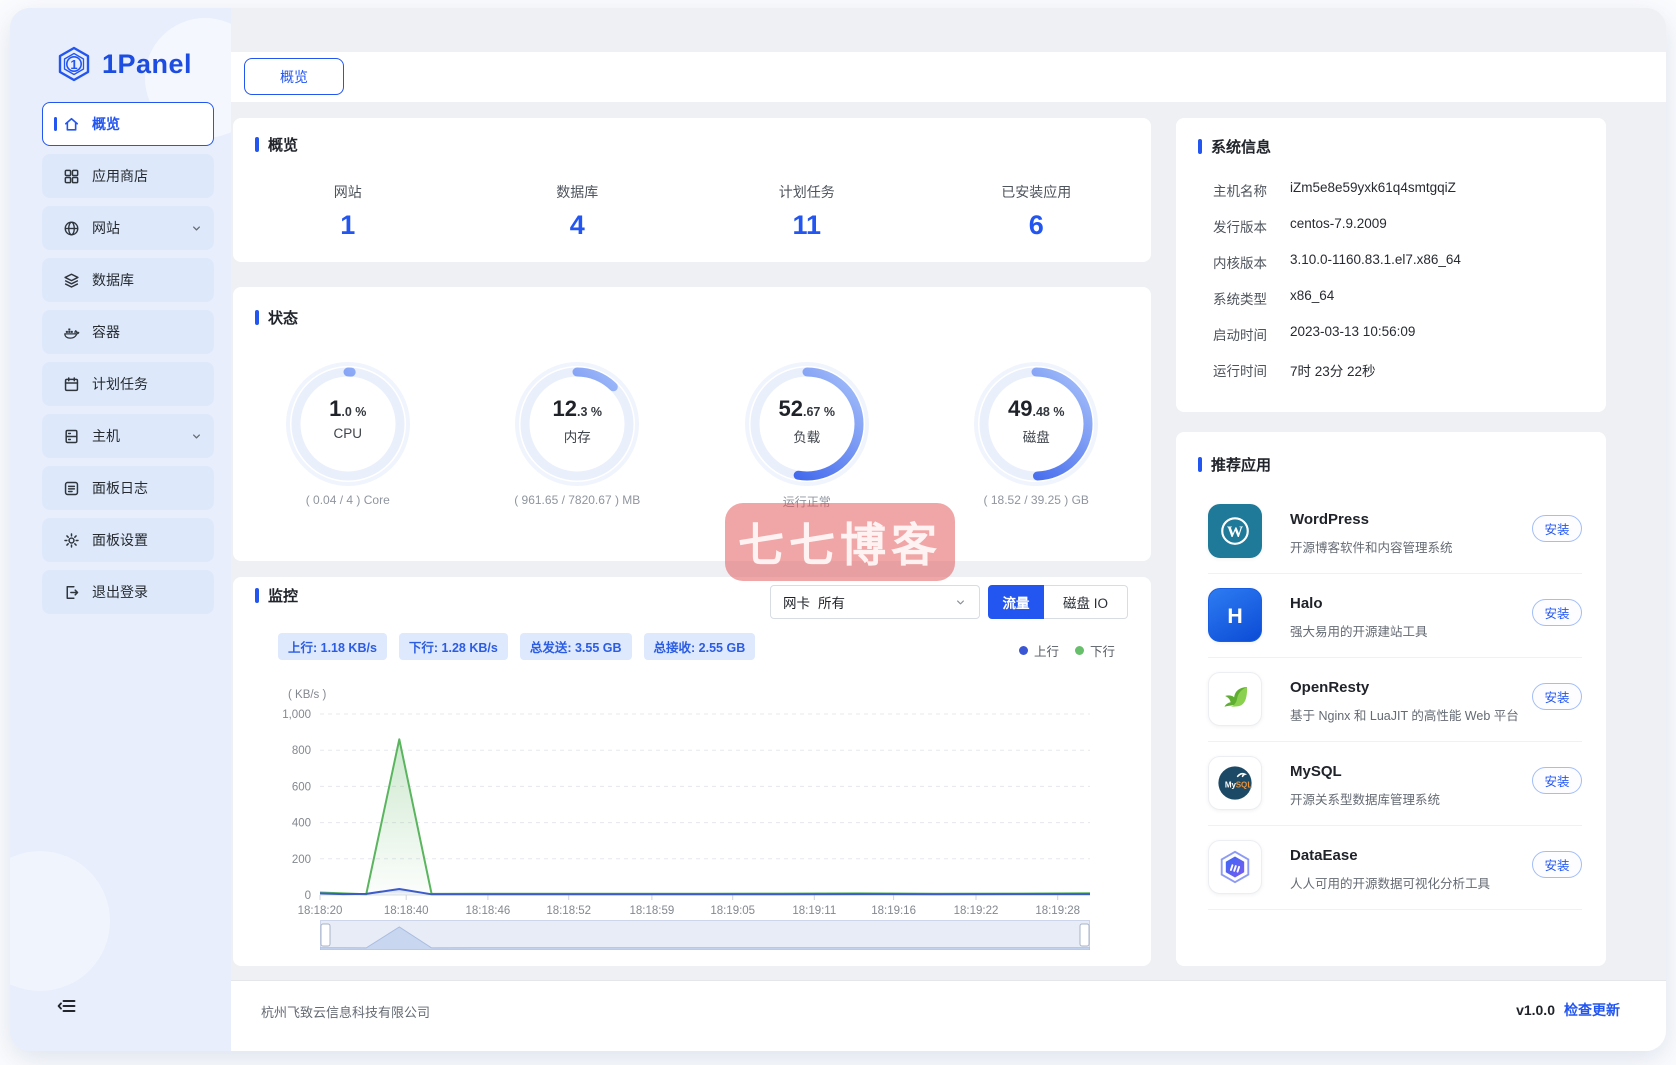  I want to click on sidebar-item-panel-logs: 面板日志, so click(128, 488).